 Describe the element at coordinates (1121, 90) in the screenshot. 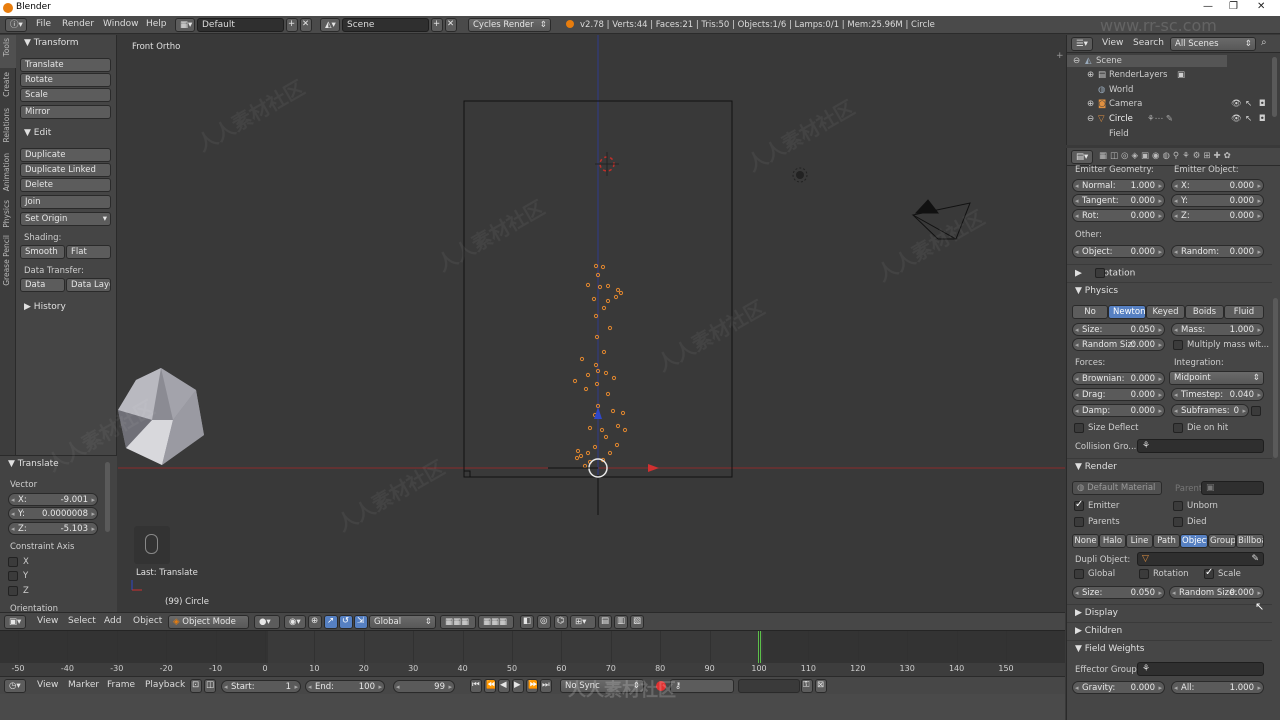

I see `outliner-item-world: World` at that location.